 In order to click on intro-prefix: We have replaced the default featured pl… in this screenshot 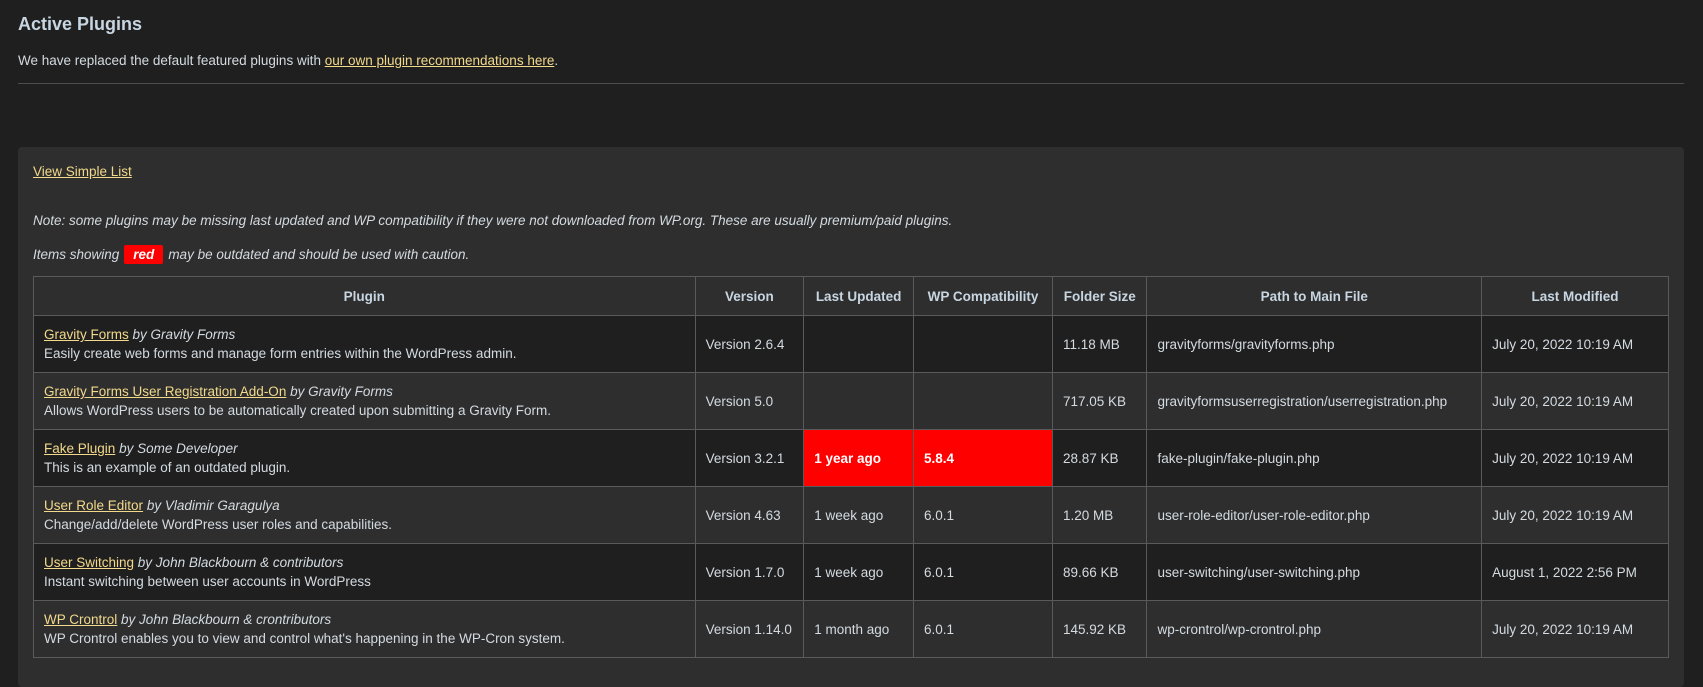, I will do `click(171, 60)`.